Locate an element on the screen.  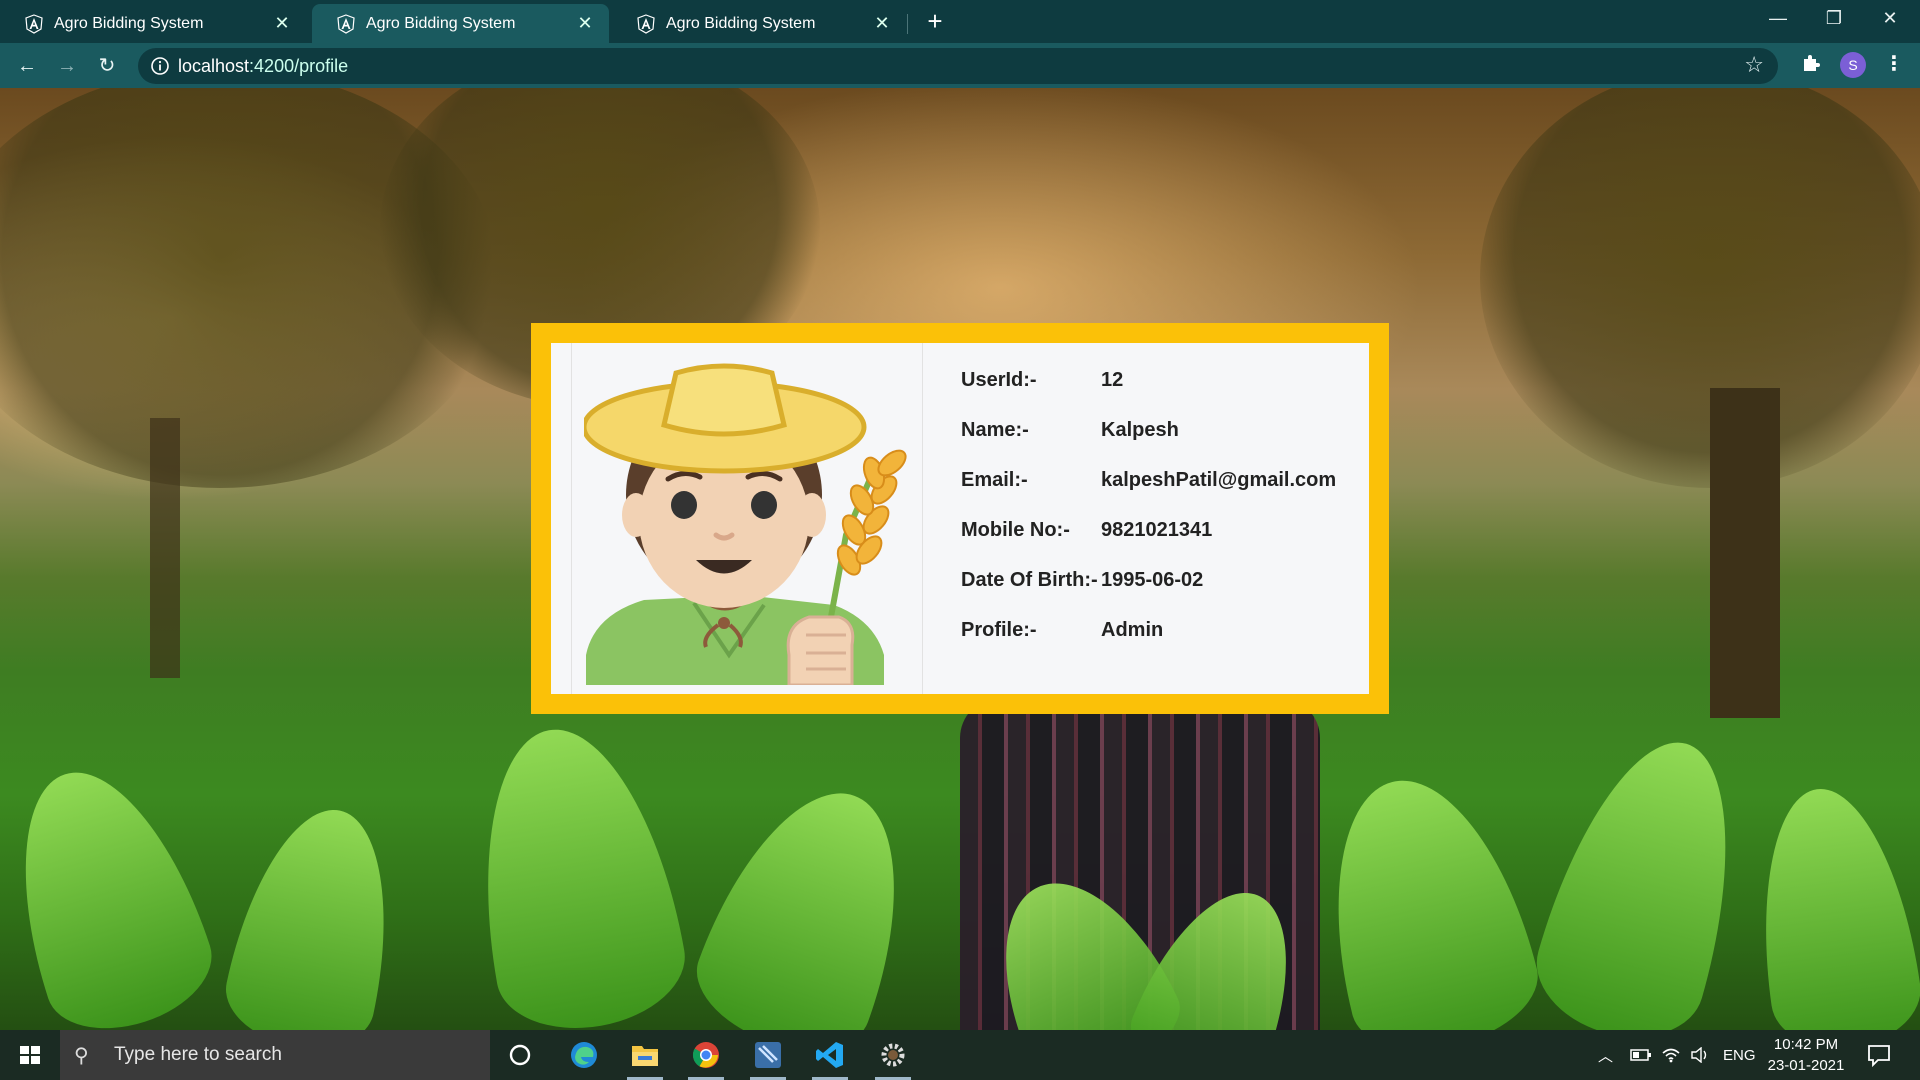
wifi-icon is located at coordinates (1671, 1055).